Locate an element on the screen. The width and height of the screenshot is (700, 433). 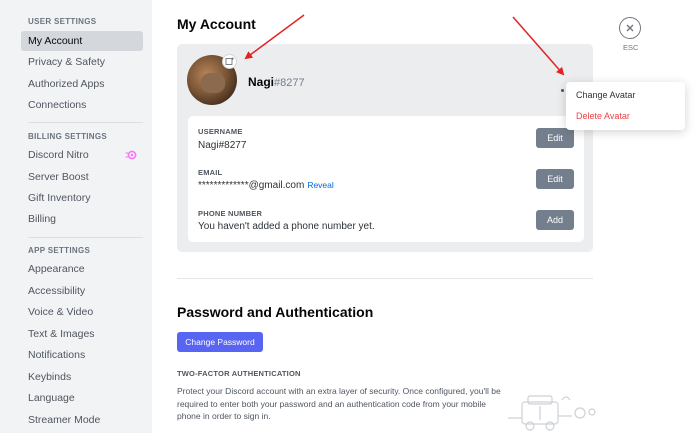
username-label: USERNAME is located at coordinates (220, 131).